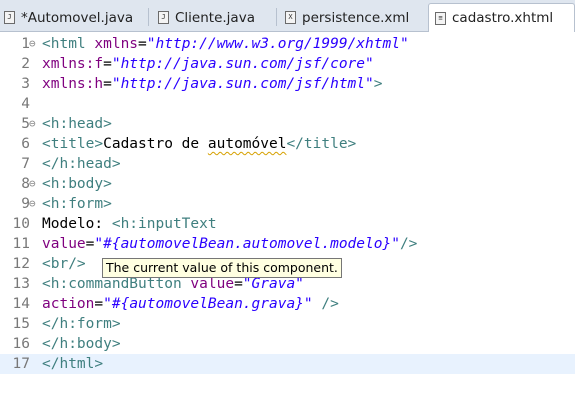 This screenshot has height=409, width=575. Describe the element at coordinates (287, 364) in the screenshot. I see `code-line: 17 </html>` at that location.